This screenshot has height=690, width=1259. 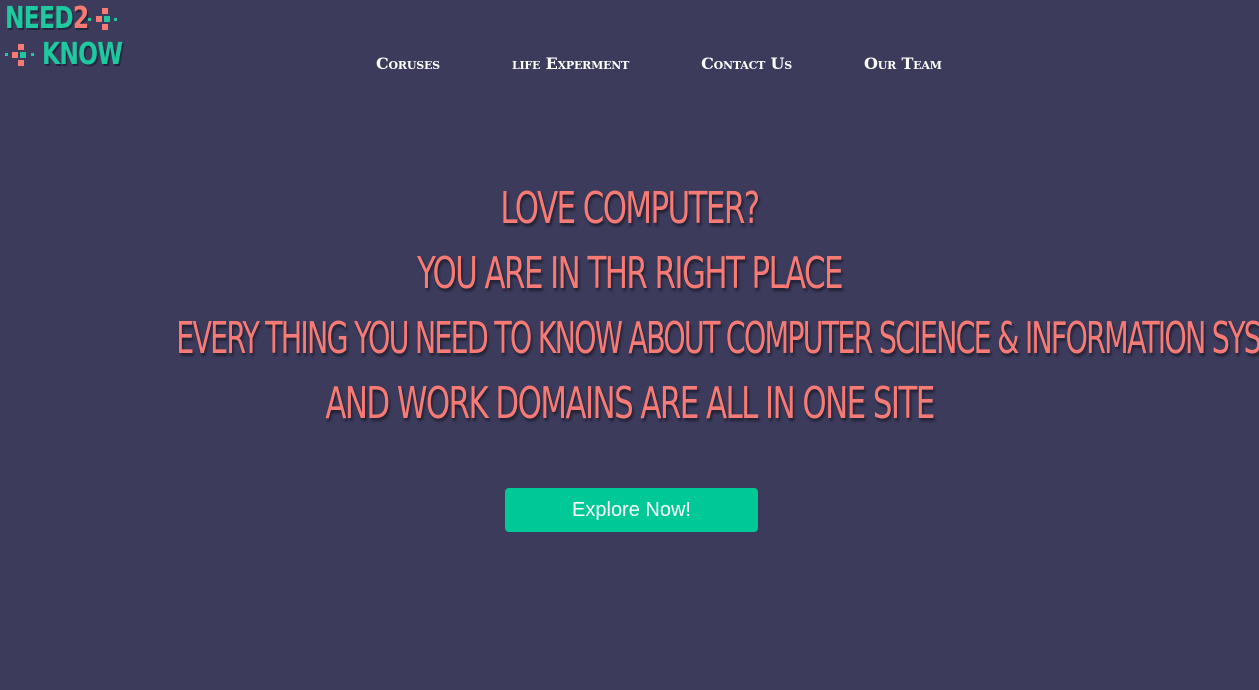 I want to click on logo-text-know: KNOW, so click(x=82, y=54).